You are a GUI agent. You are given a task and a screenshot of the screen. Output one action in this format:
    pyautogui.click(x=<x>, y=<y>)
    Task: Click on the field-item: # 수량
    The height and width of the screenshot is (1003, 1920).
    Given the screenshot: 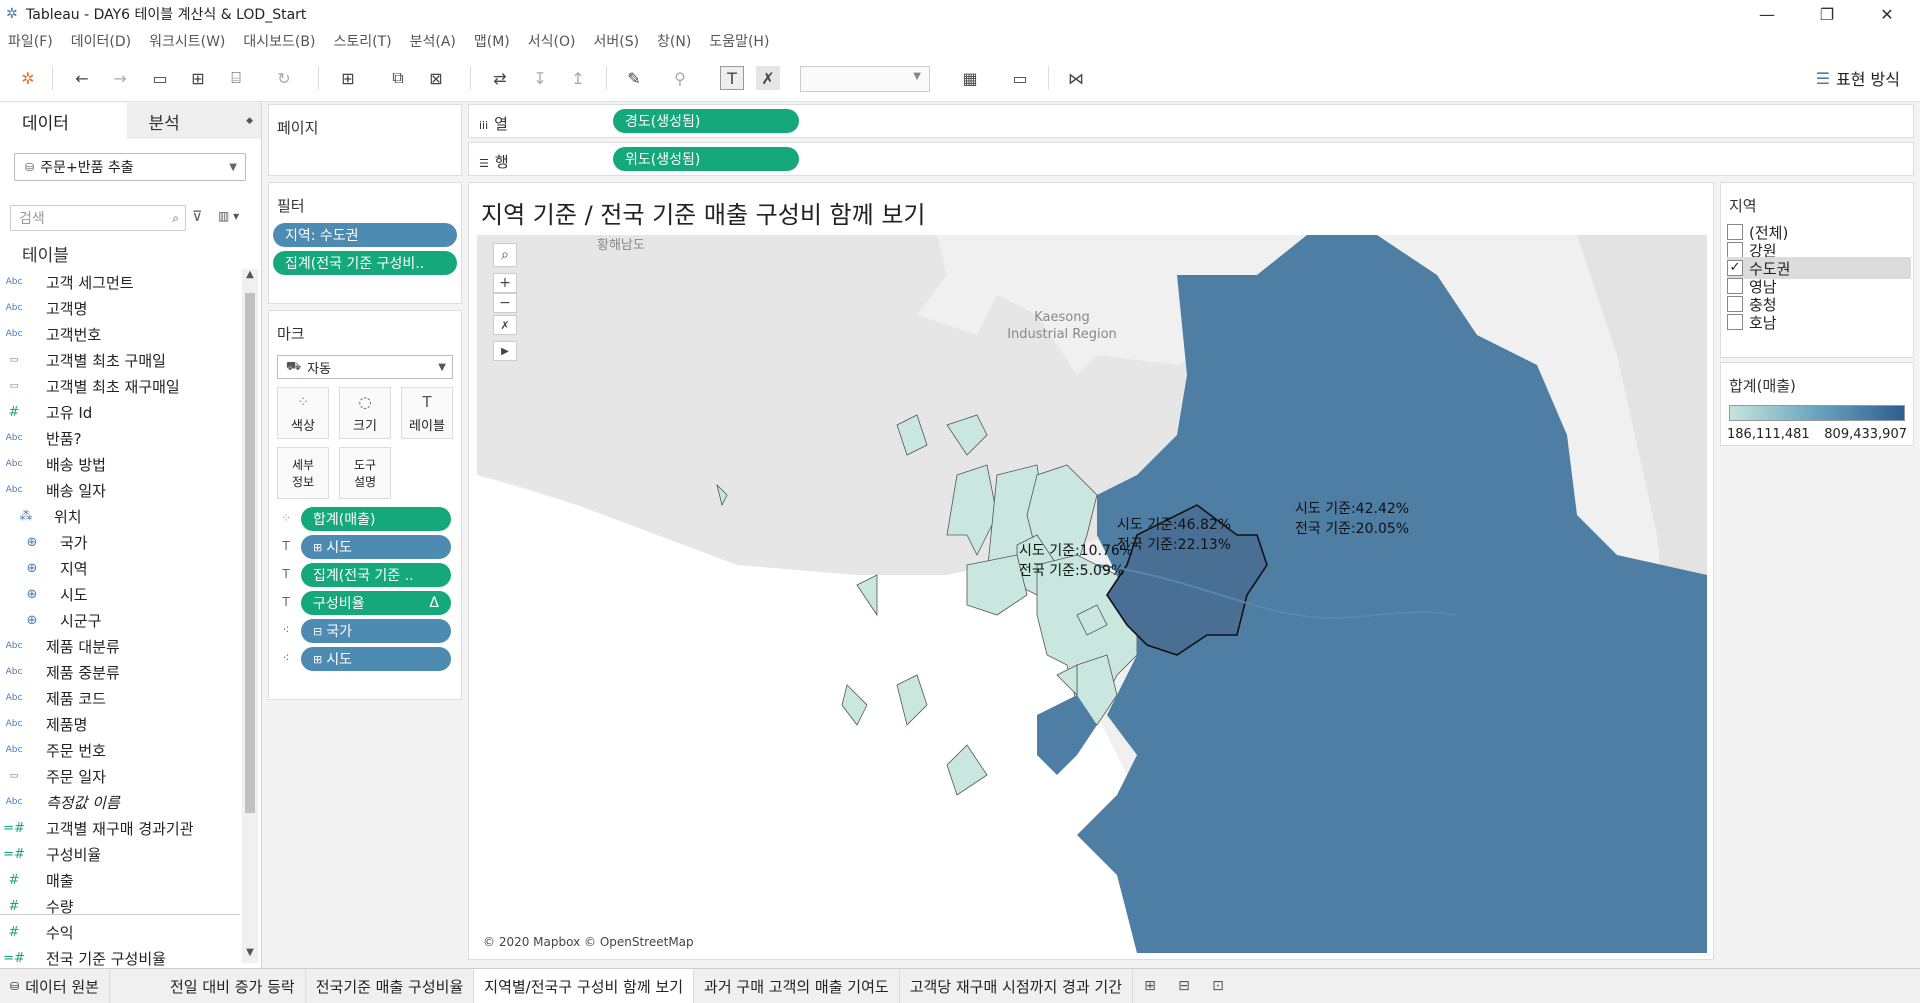 What is the action you would take?
    pyautogui.click(x=120, y=906)
    